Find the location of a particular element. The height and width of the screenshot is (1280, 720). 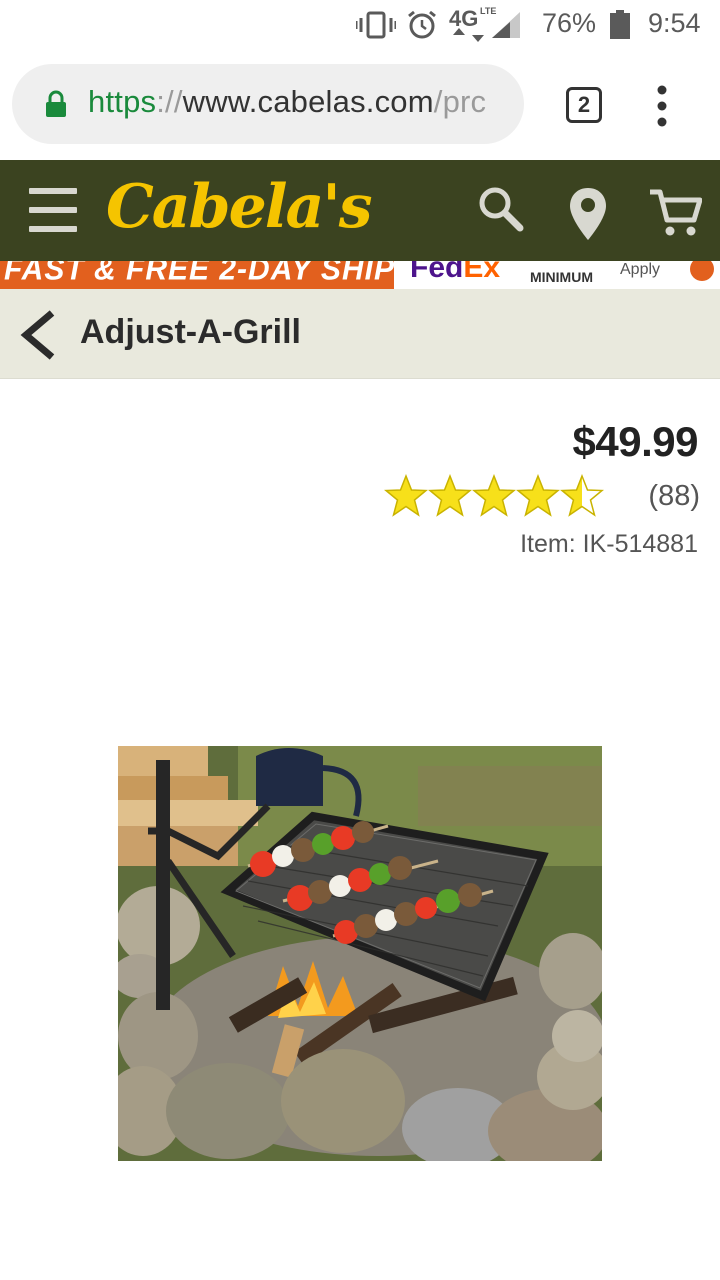

battery-icon is located at coordinates (620, 24).